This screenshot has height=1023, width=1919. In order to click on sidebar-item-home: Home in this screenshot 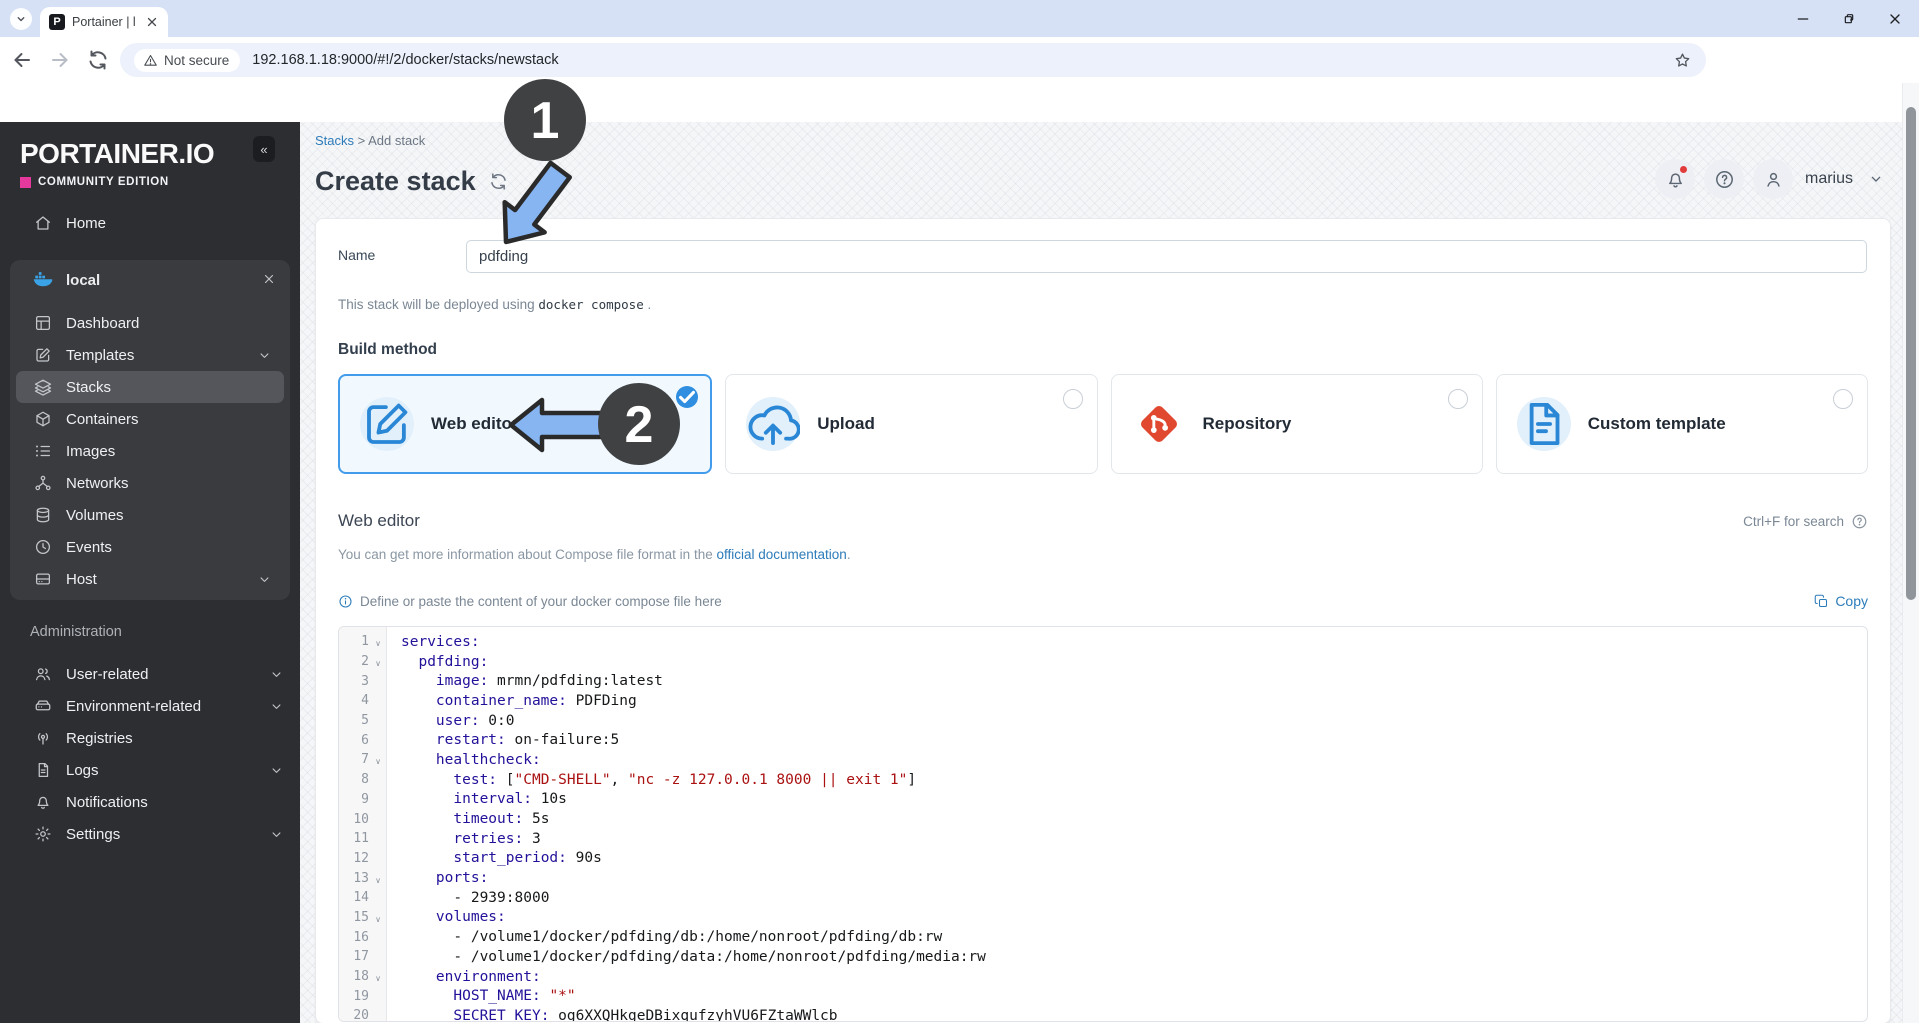, I will do `click(150, 223)`.